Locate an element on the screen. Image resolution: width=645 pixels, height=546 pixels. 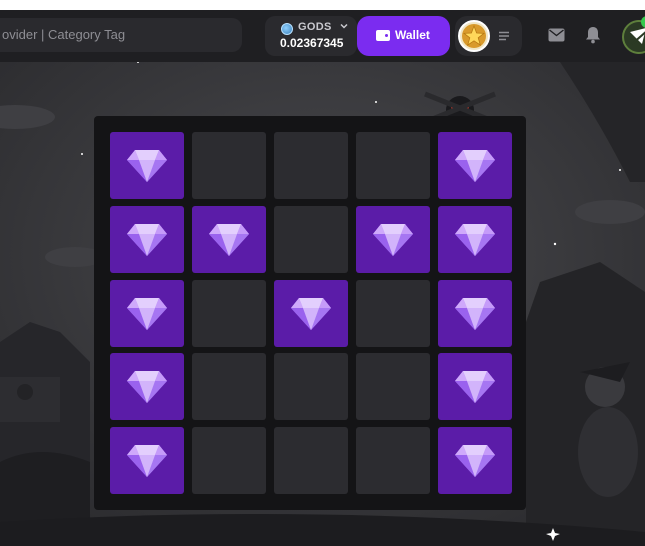
grid-tile-r3-c5 is located at coordinates (475, 313).